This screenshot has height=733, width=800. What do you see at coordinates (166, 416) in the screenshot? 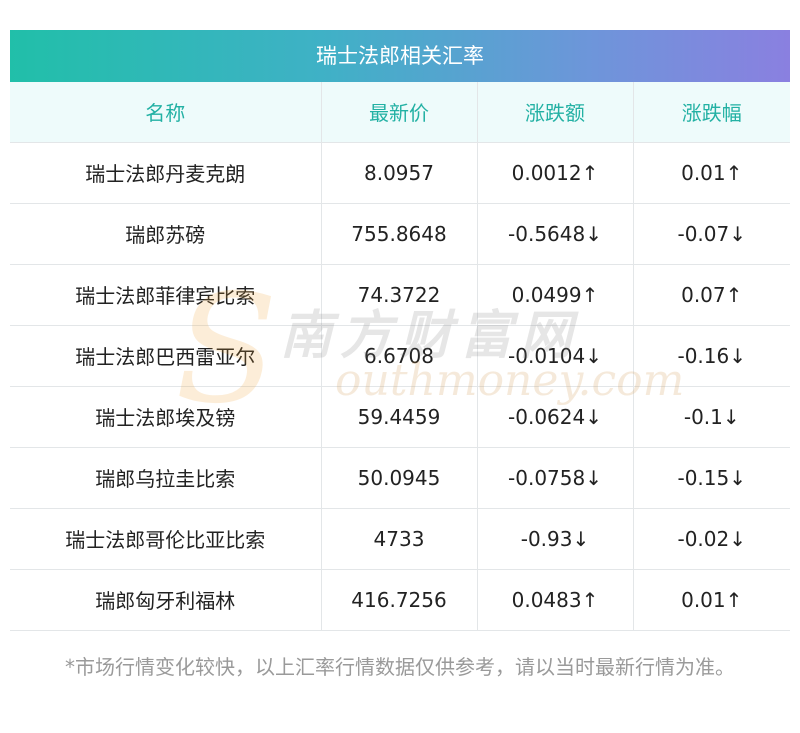
I see `currency-name: 瑞士法郎埃及镑` at bounding box center [166, 416].